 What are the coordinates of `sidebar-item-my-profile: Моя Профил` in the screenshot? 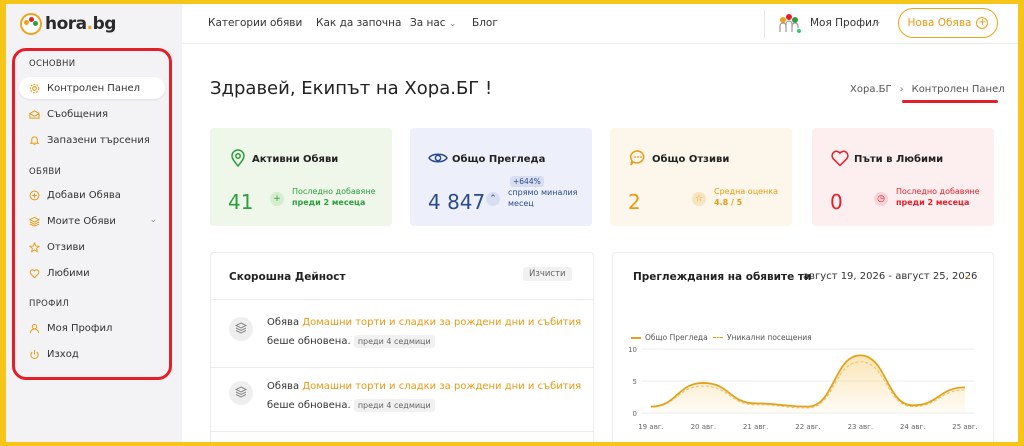 It's located at (92, 328).